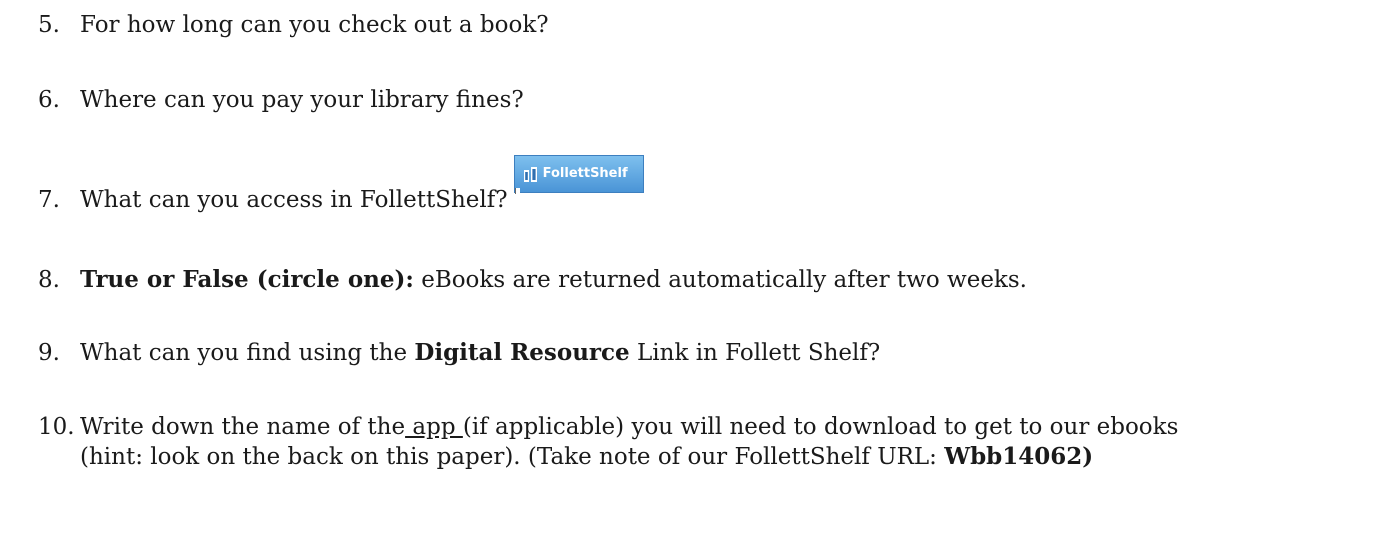  Describe the element at coordinates (530, 174) in the screenshot. I see `books-icon` at that location.